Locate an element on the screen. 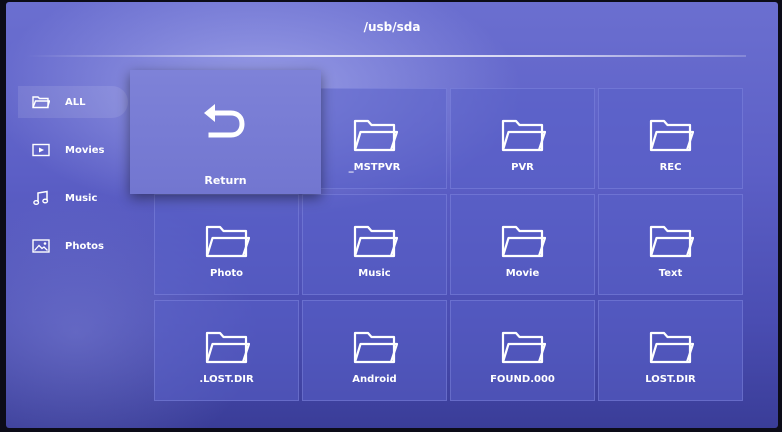 The width and height of the screenshot is (782, 432). folder-label: Music is located at coordinates (374, 273).